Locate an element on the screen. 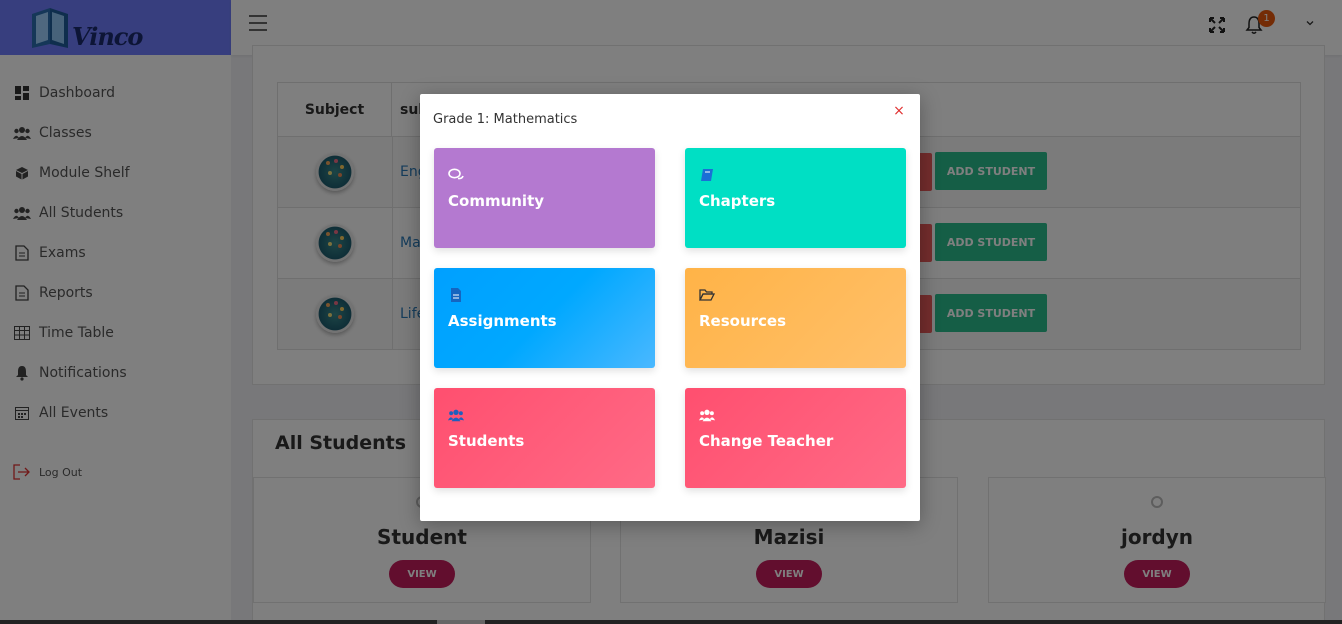  modal-title: Grade 1: Mathematics is located at coordinates (505, 119).